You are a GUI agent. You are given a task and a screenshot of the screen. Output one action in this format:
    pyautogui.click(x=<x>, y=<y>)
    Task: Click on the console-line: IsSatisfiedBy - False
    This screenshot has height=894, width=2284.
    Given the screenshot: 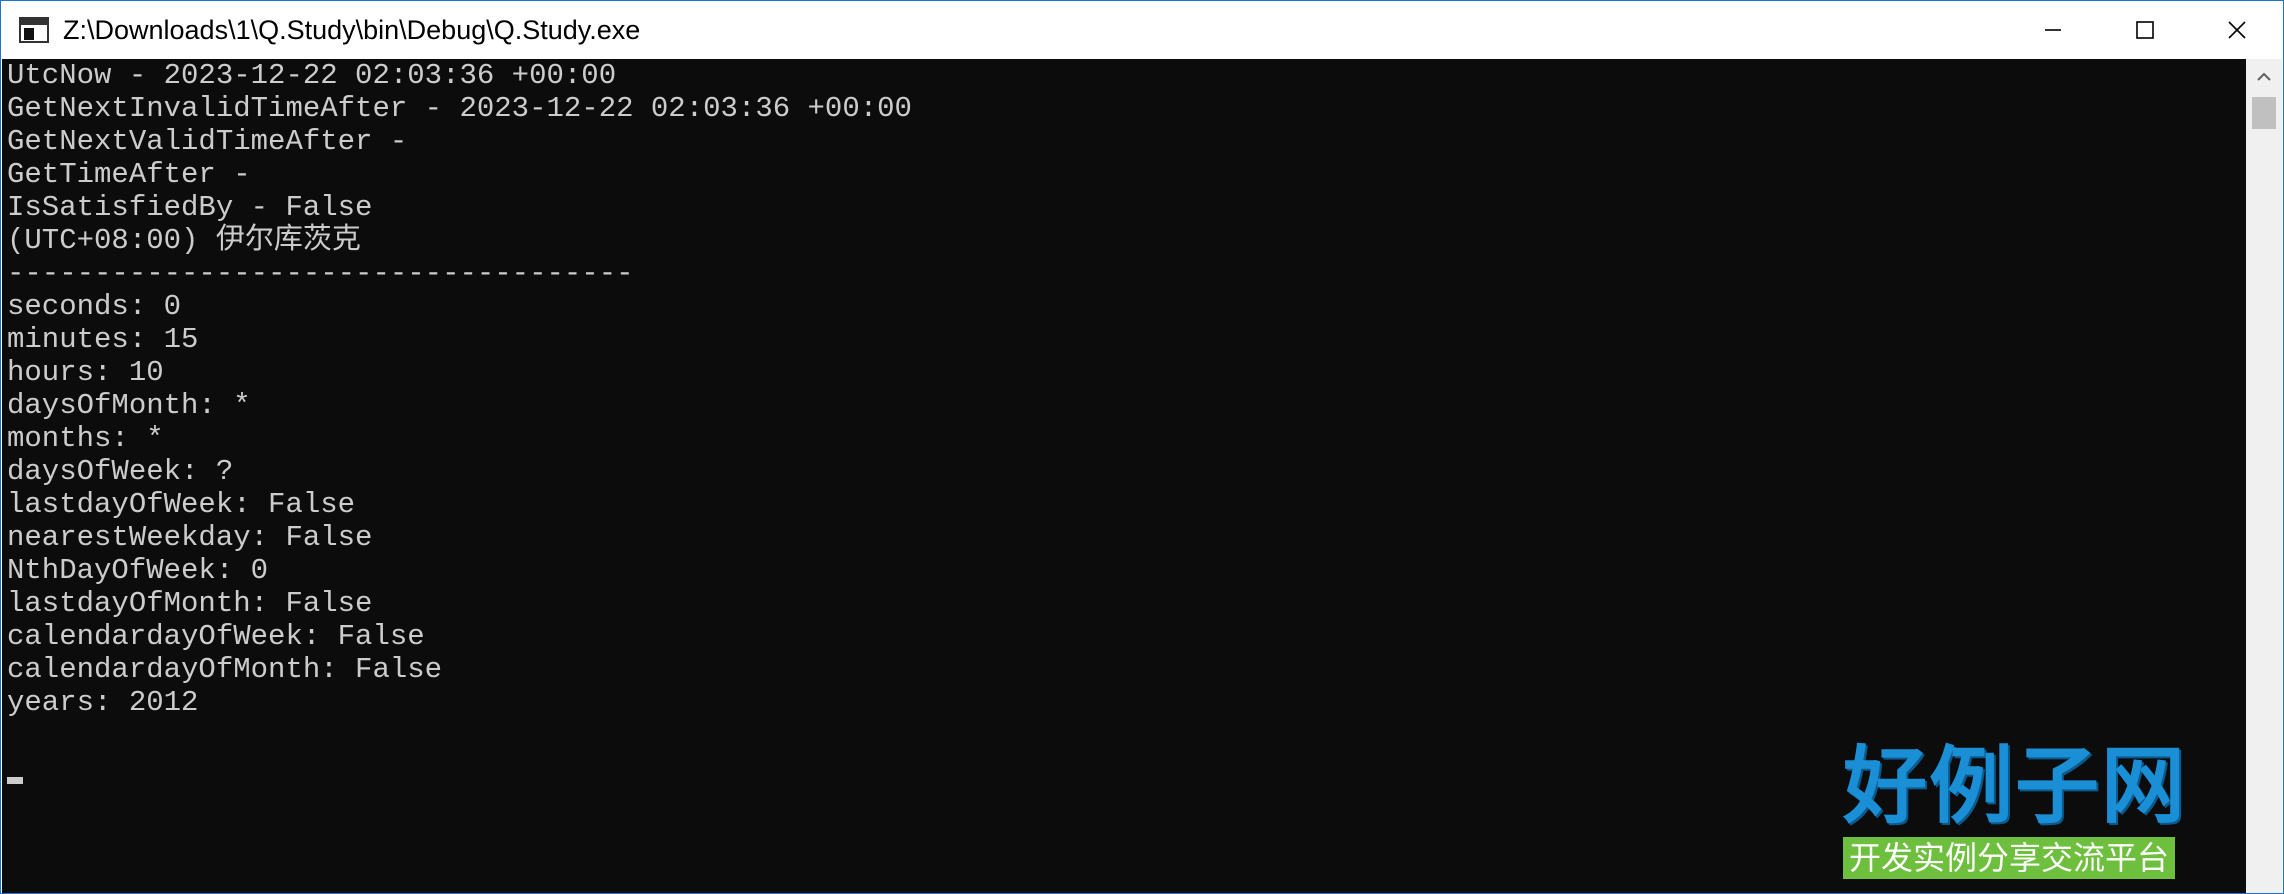 What is the action you would take?
    pyautogui.click(x=190, y=207)
    